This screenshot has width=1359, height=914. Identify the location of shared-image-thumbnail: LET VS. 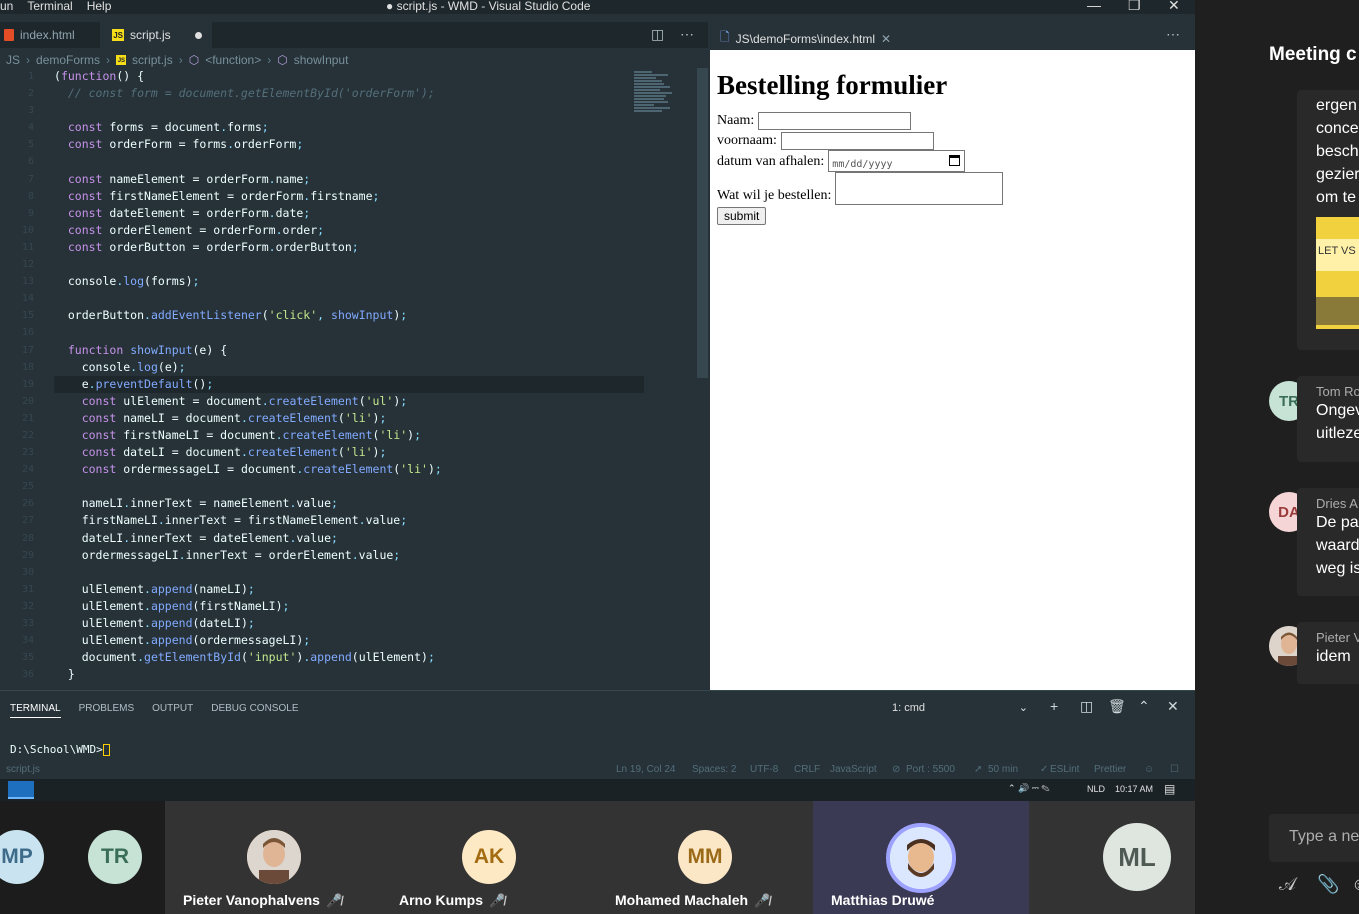
(1337, 273).